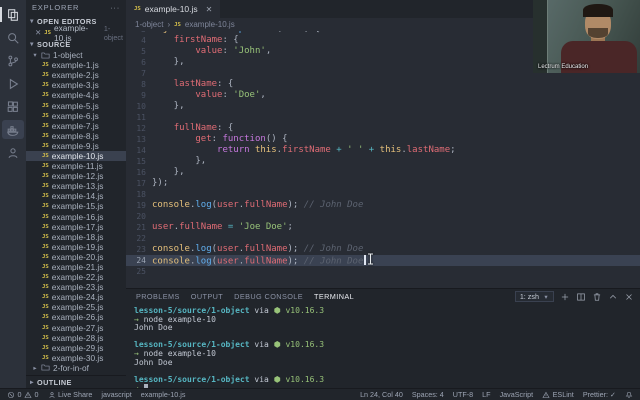 The image size is (640, 400). What do you see at coordinates (383, 271) in the screenshot?
I see `code-line: 25` at bounding box center [383, 271].